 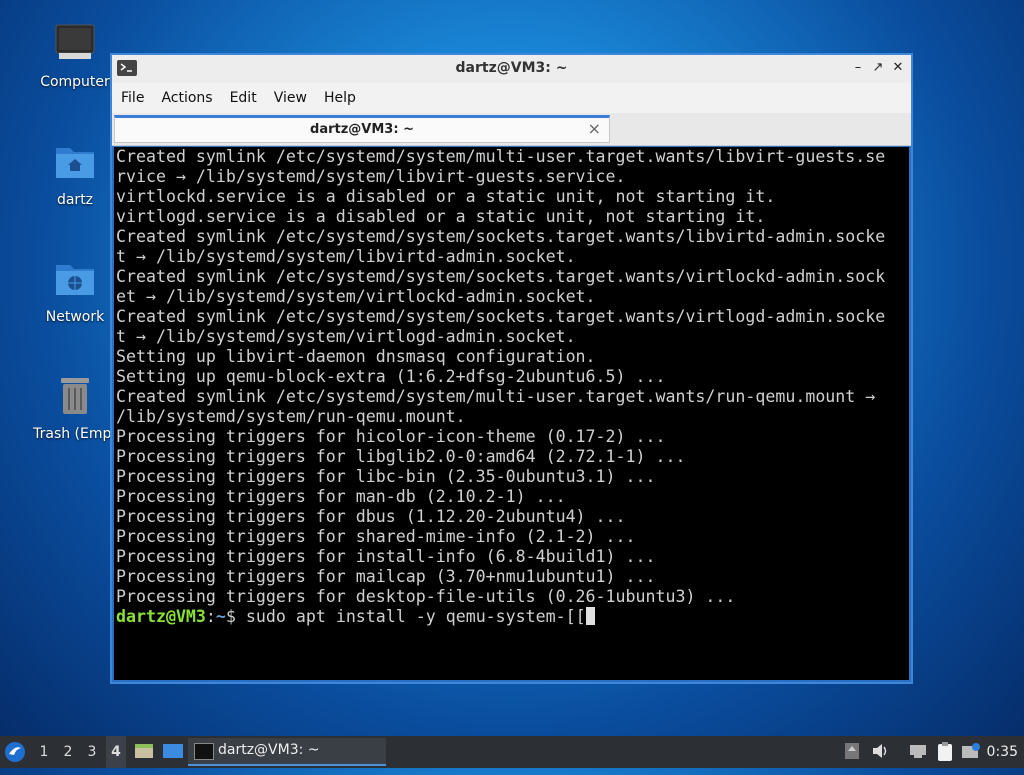 What do you see at coordinates (75, 396) in the screenshot?
I see `trash-icon` at bounding box center [75, 396].